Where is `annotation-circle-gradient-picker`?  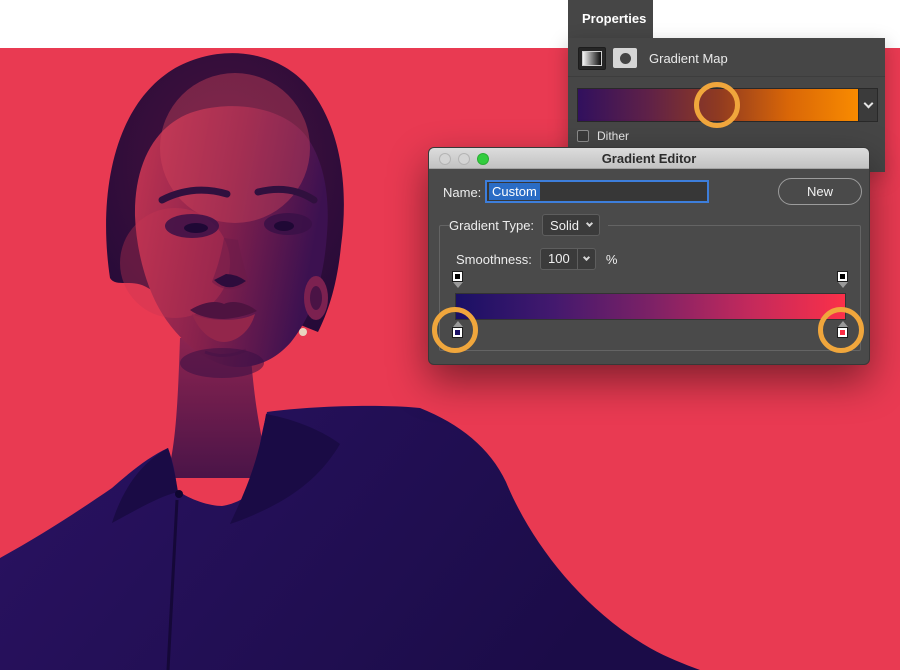
annotation-circle-gradient-picker is located at coordinates (717, 105).